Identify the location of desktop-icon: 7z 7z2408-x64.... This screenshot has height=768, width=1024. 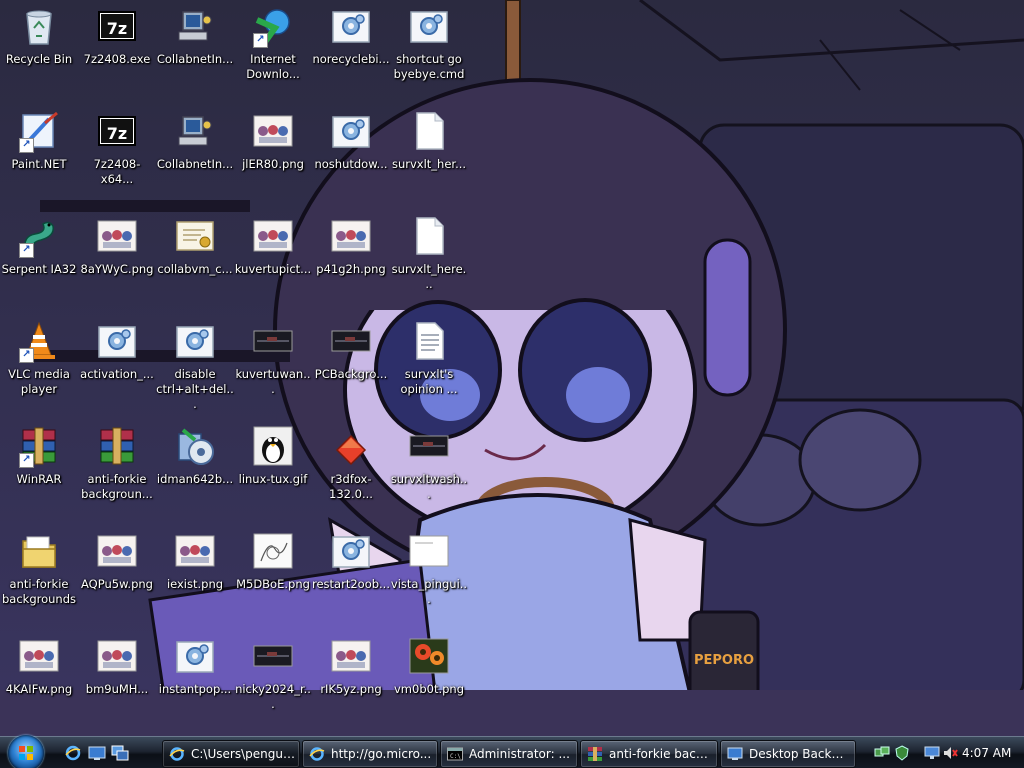
(117, 153).